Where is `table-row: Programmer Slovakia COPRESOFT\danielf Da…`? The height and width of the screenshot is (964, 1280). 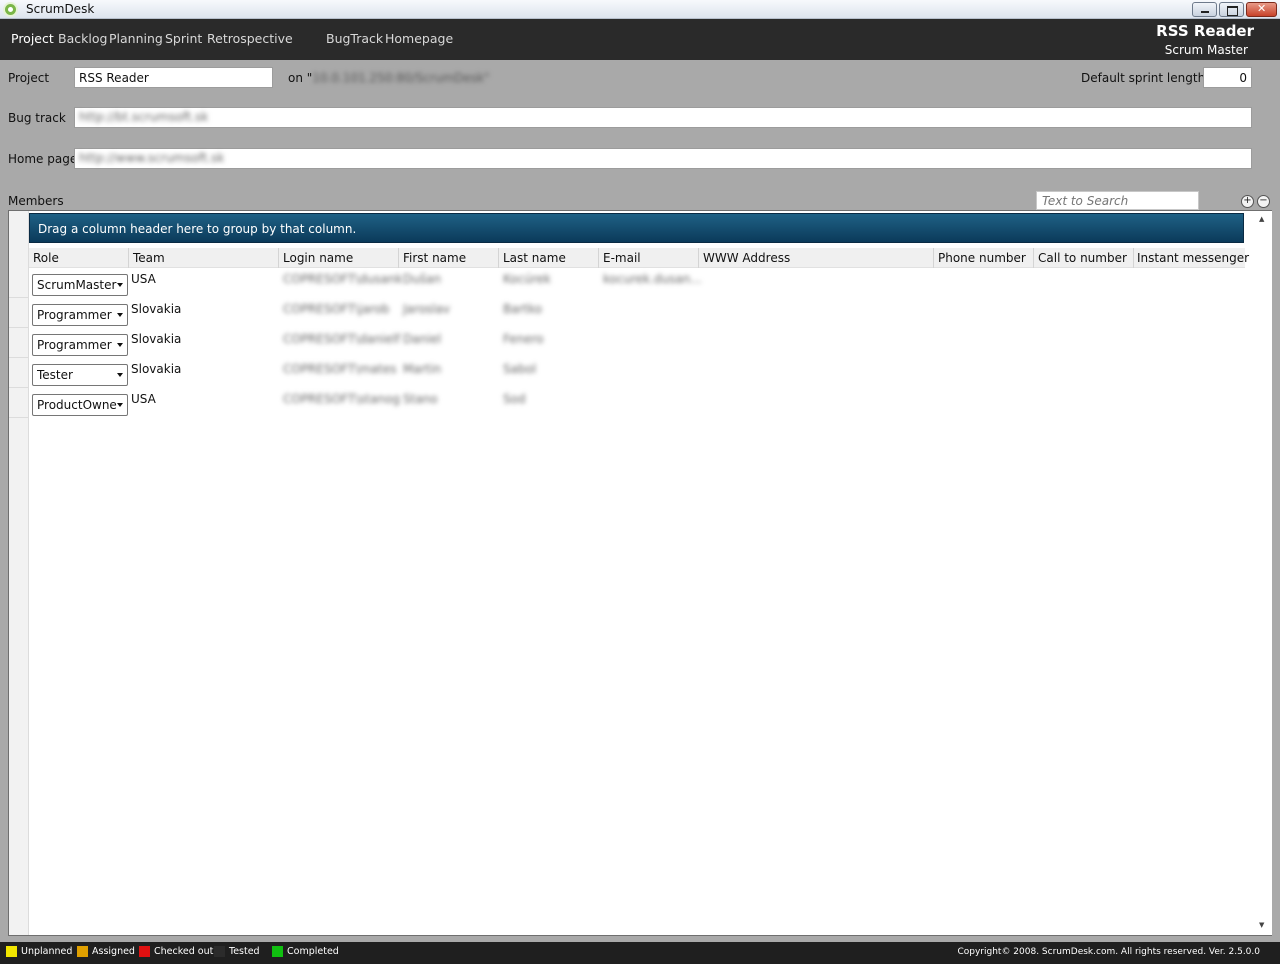
table-row: Programmer Slovakia COPRESOFT\danielf Da… is located at coordinates (627, 343).